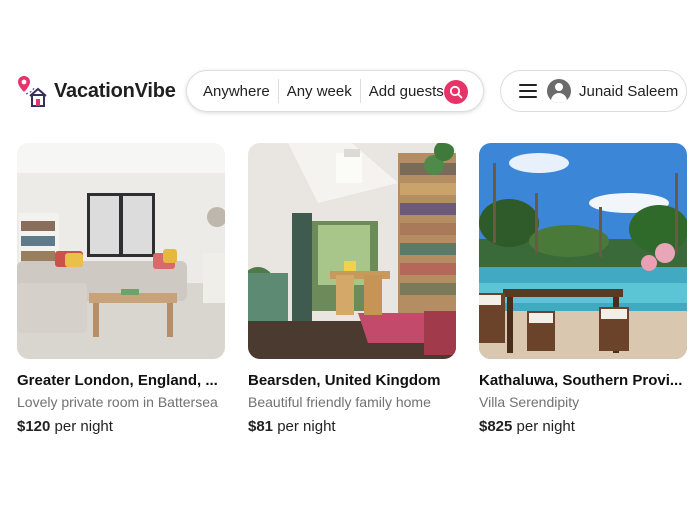 The width and height of the screenshot is (700, 525). What do you see at coordinates (319, 91) in the screenshot?
I see `search-dates: Any week` at bounding box center [319, 91].